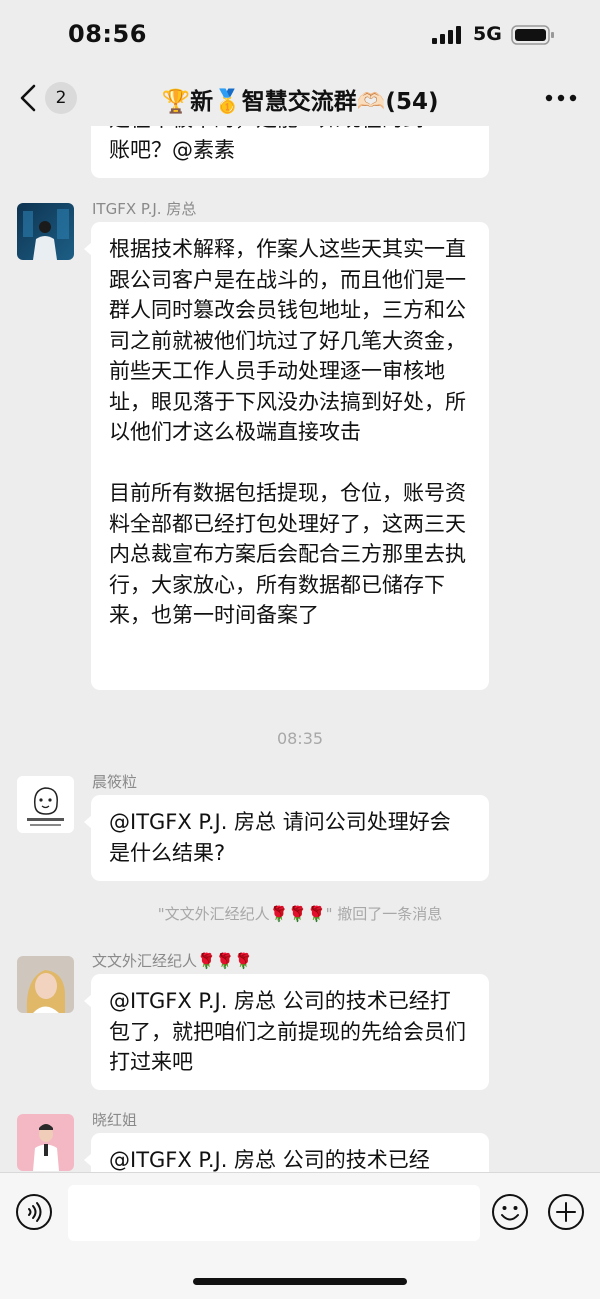  I want to click on status-time: 08:56, so click(107, 34).